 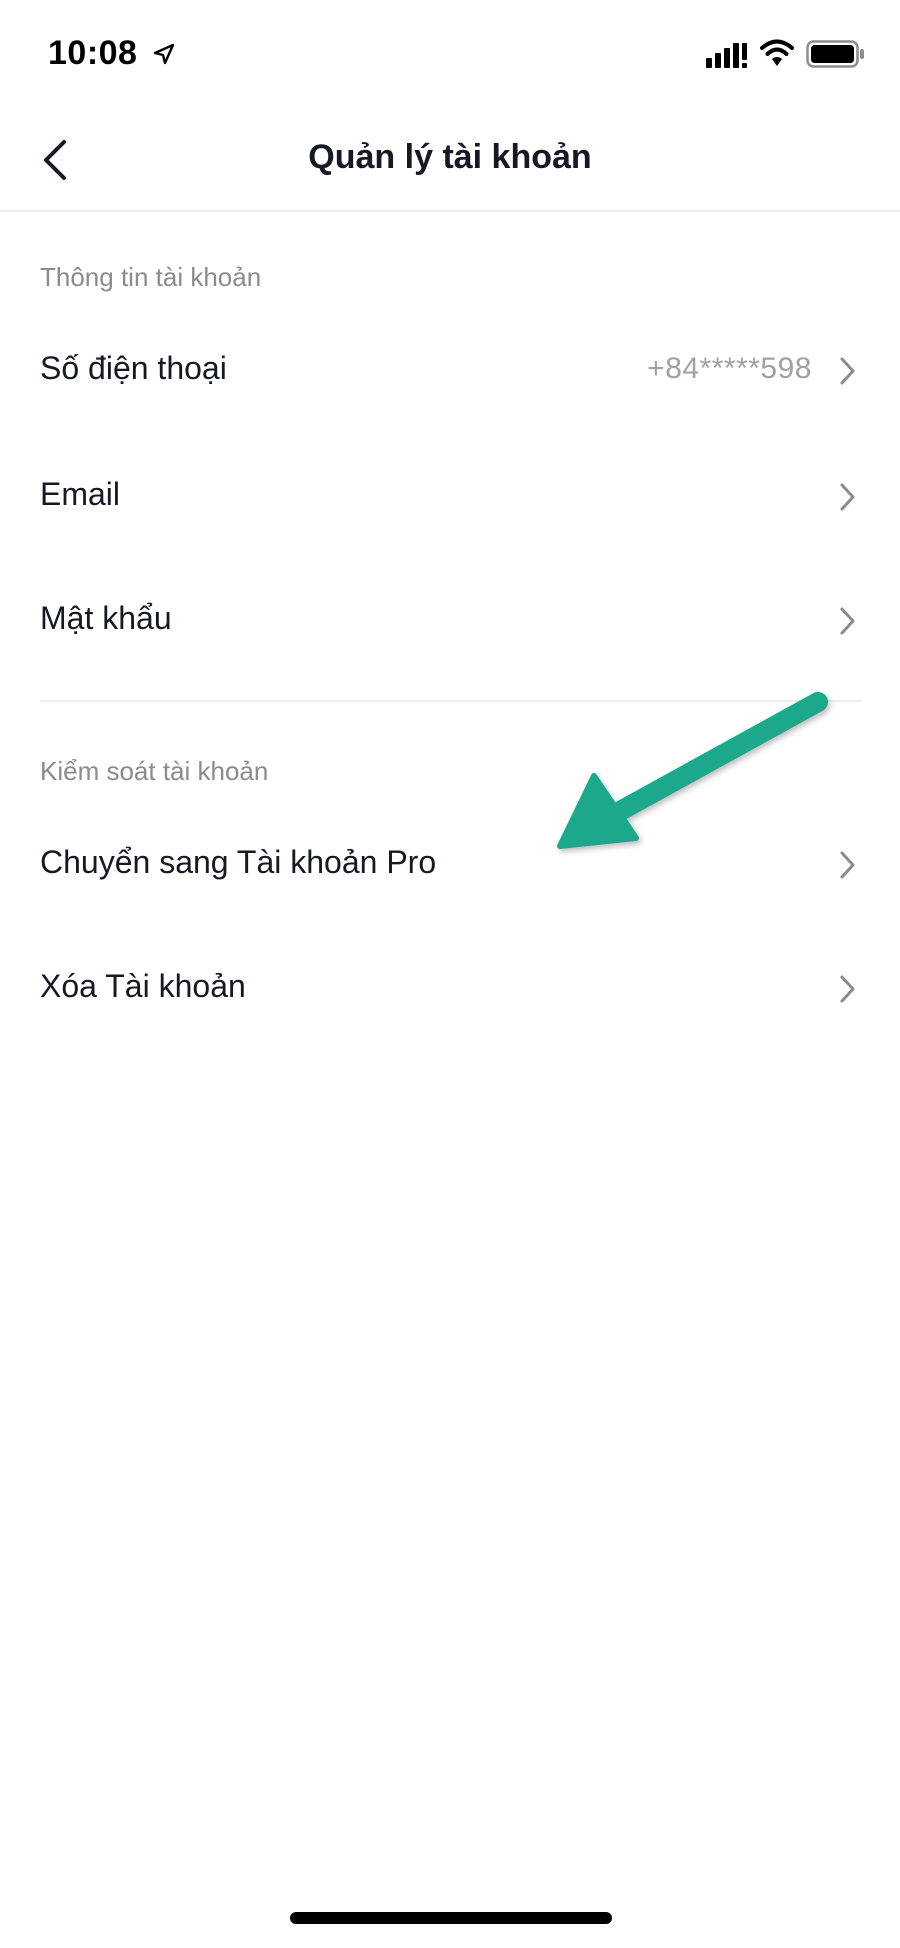 What do you see at coordinates (133, 368) in the screenshot?
I see `phone-number-label: Số điện thoại` at bounding box center [133, 368].